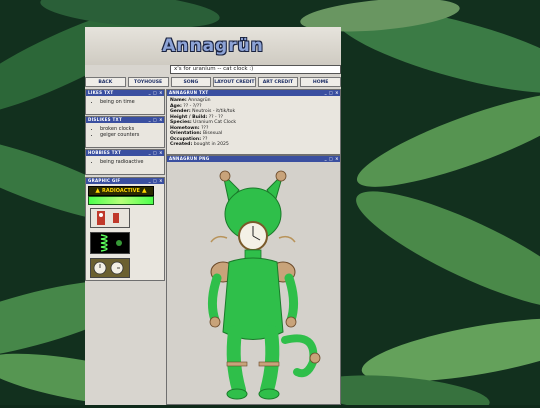 This screenshot has height=408, width=540. What do you see at coordinates (104, 180) in the screenshot?
I see `gifs-title: GRAPHIC GIF` at bounding box center [104, 180].